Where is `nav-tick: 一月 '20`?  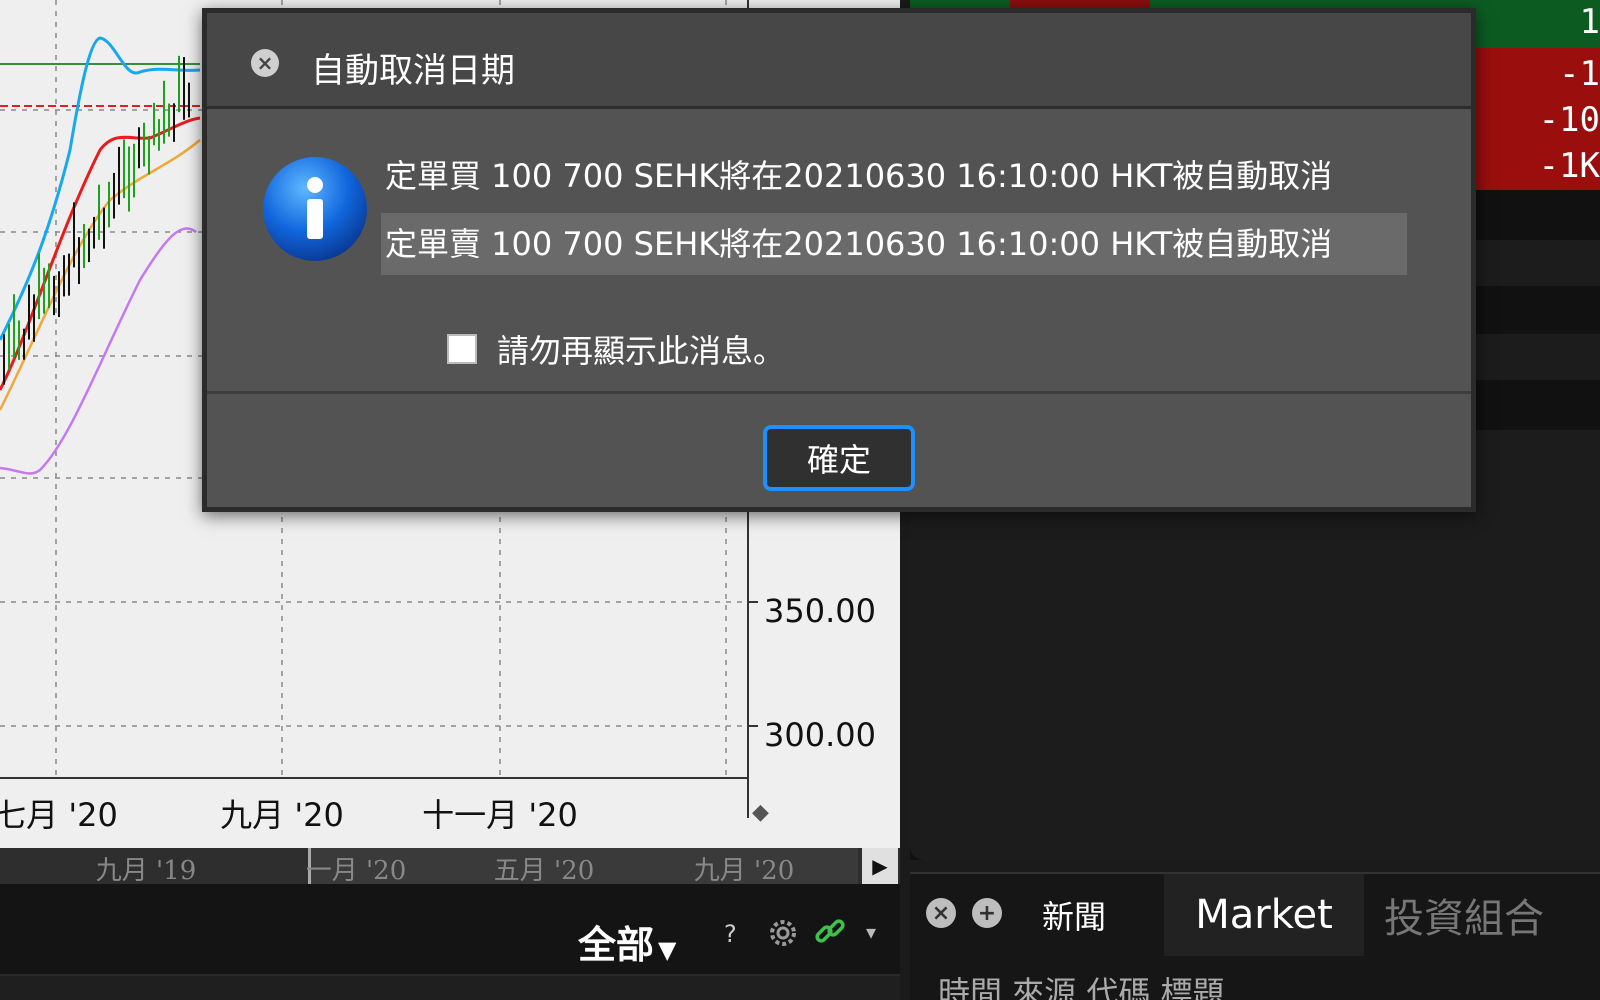
nav-tick: 一月 '20 is located at coordinates (356, 871).